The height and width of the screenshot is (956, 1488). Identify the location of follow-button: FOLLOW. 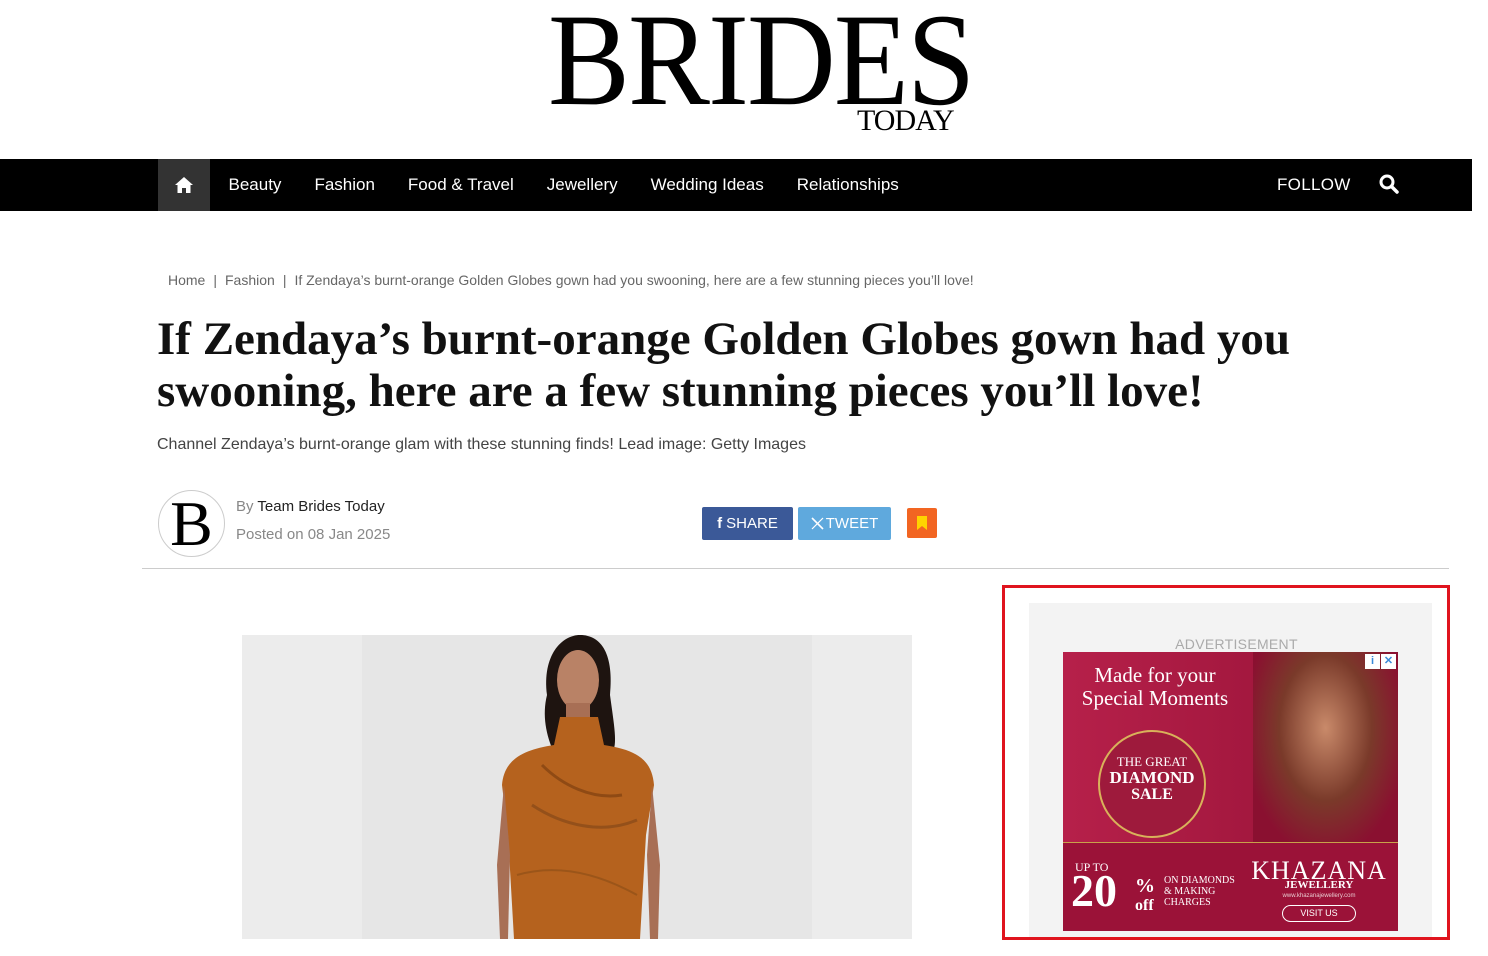
(1314, 185).